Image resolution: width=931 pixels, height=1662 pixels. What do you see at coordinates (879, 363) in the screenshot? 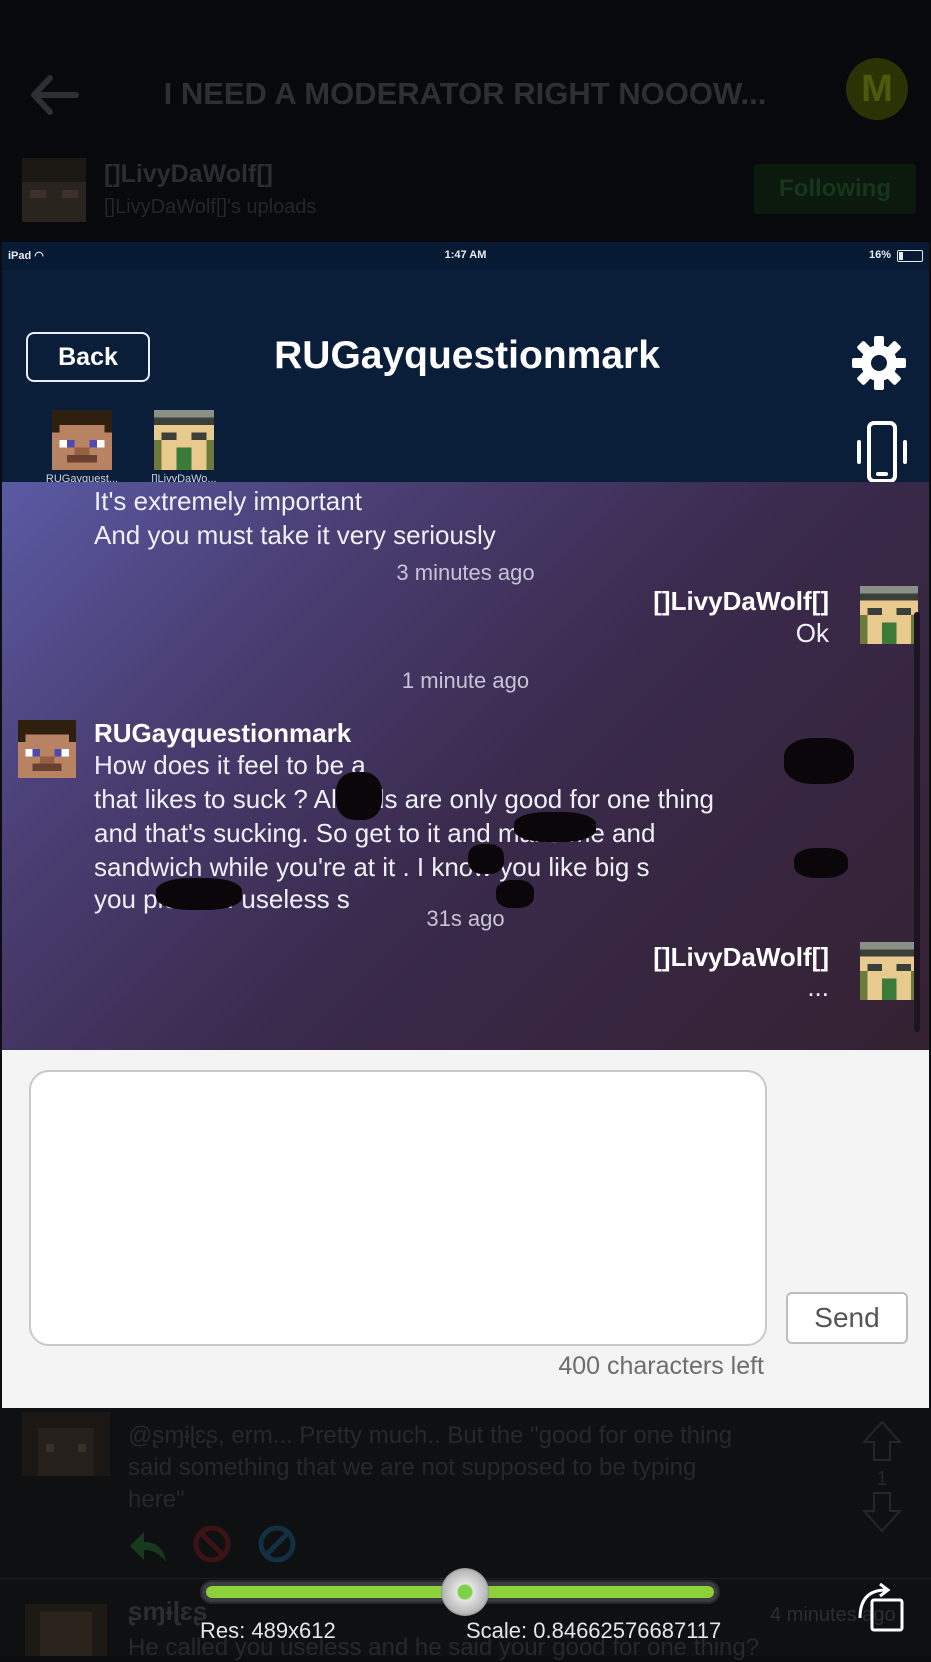
I see `gear-icon` at bounding box center [879, 363].